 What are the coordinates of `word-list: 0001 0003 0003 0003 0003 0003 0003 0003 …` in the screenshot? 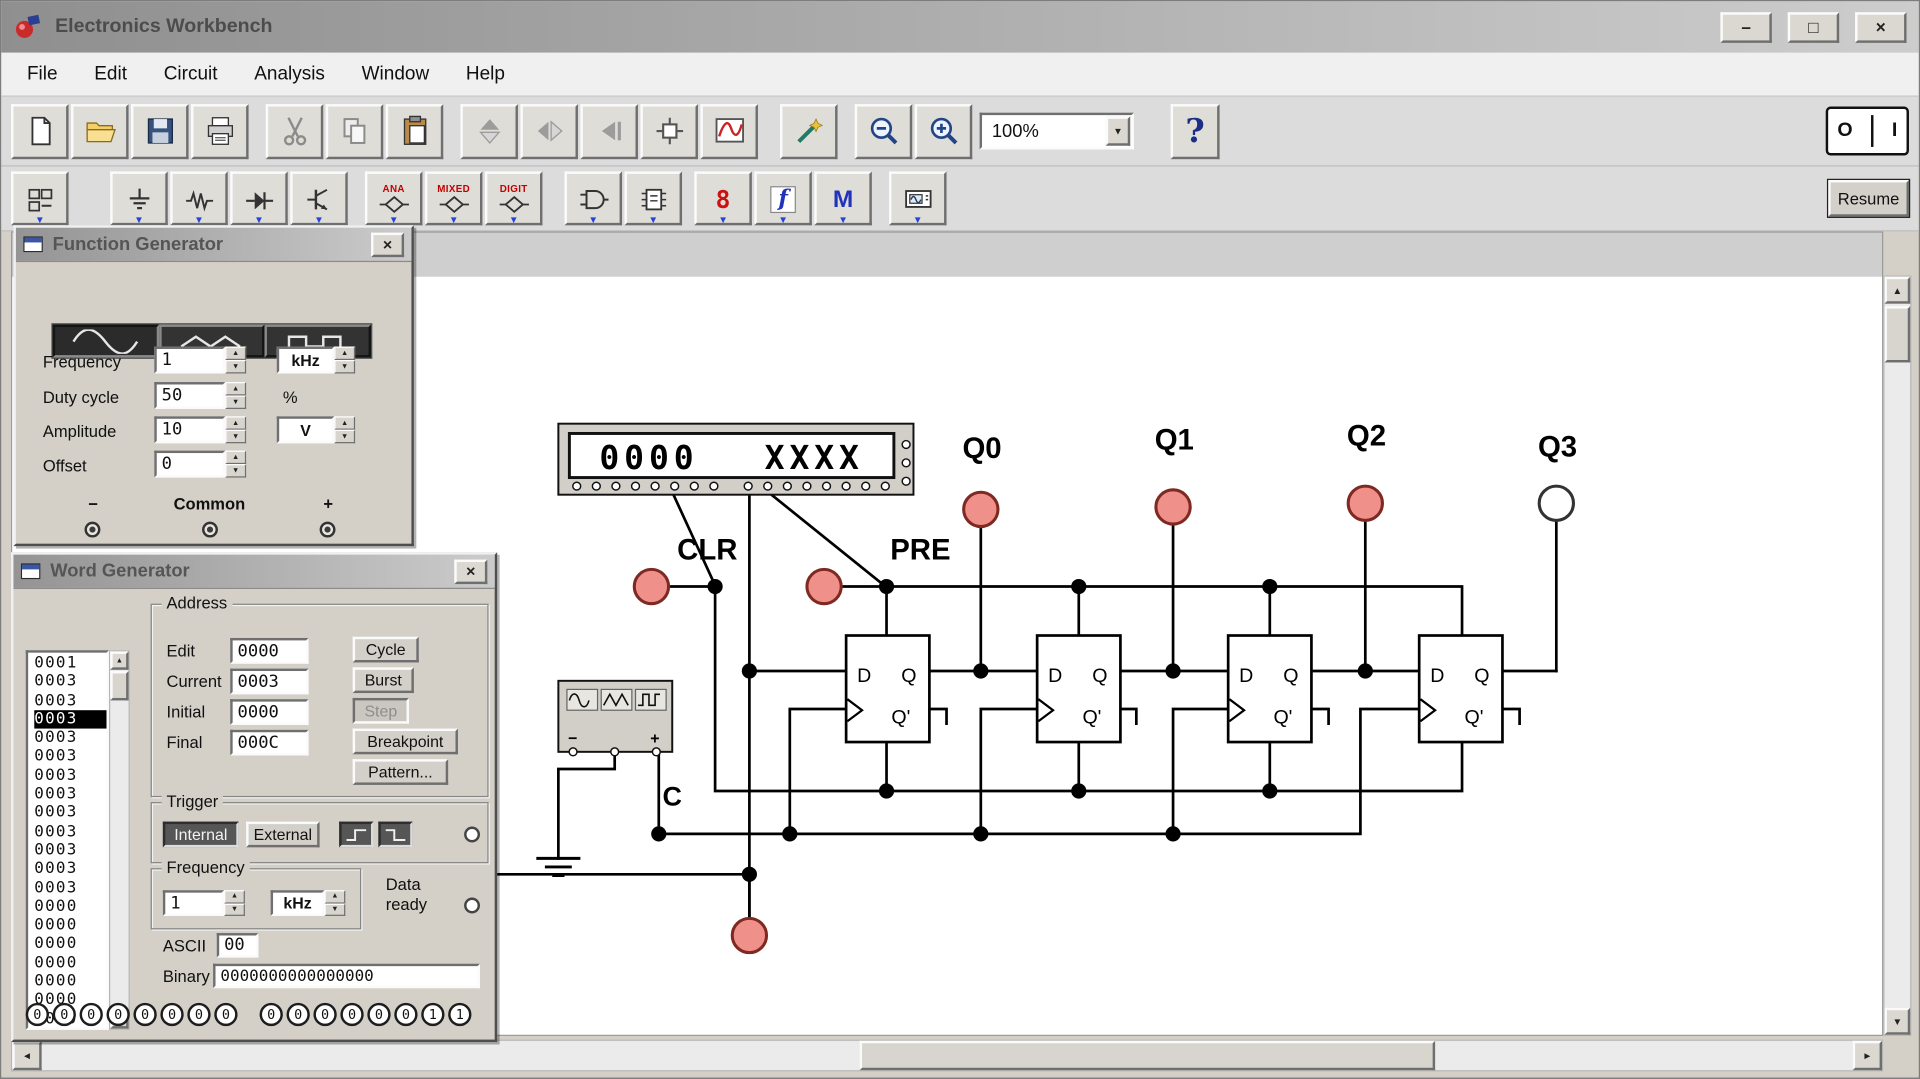 It's located at (67, 840).